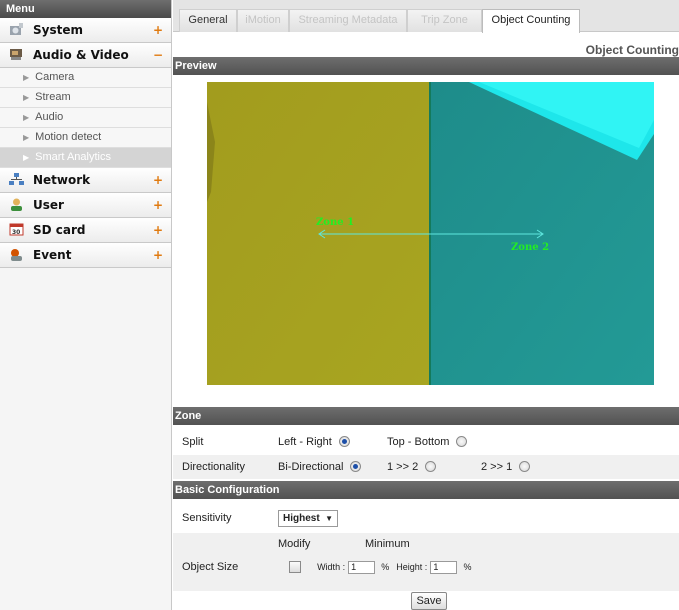  I want to click on menu-category-label: SD card, so click(59, 230).